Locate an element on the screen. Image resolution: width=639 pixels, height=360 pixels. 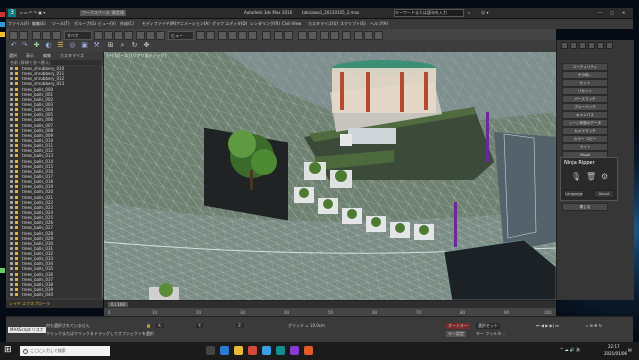
menu-view: ビュー(V) is located at coordinates (107, 24).